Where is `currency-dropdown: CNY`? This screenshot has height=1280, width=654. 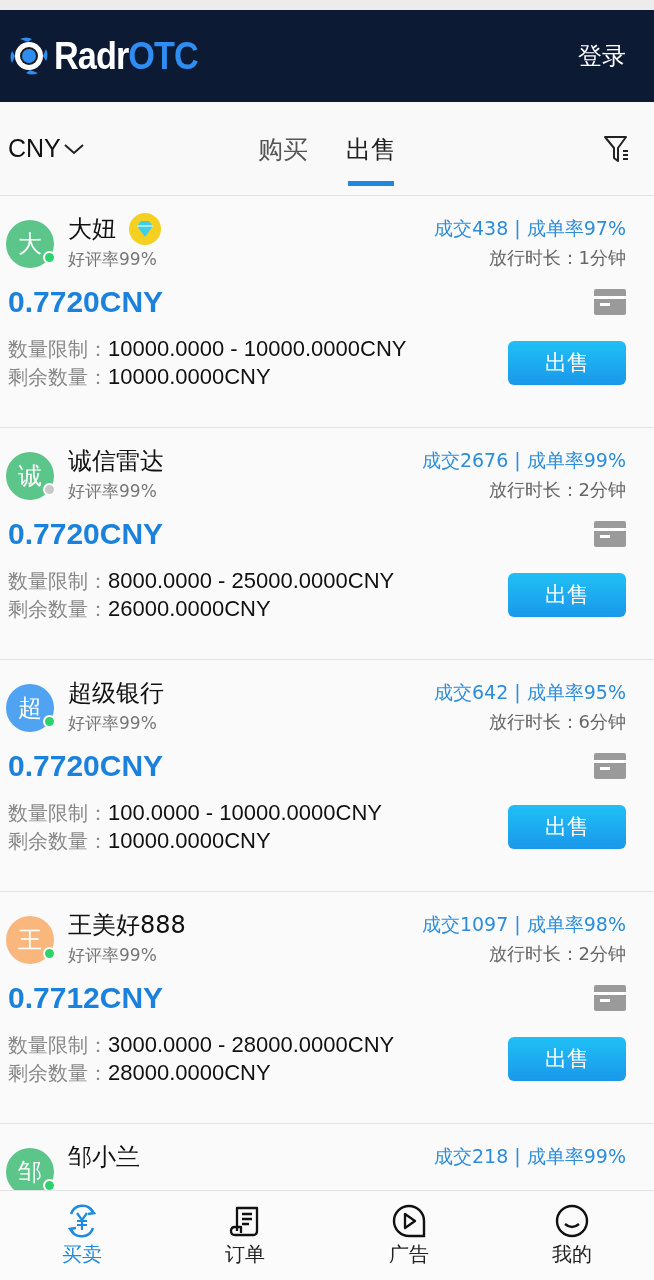
currency-dropdown: CNY is located at coordinates (46, 148).